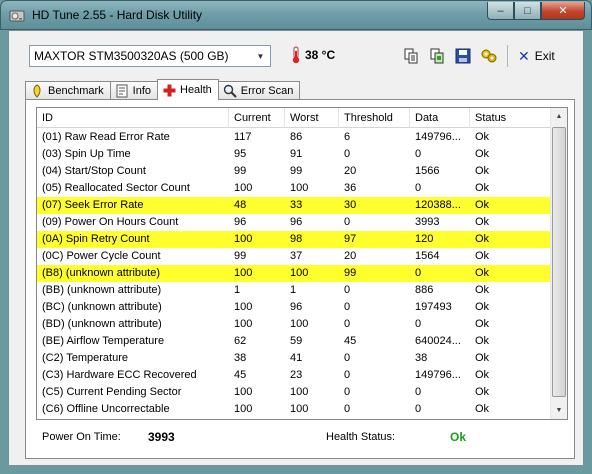 The image size is (592, 474). What do you see at coordinates (350, 239) in the screenshot?
I see `cell-threshold: 97` at bounding box center [350, 239].